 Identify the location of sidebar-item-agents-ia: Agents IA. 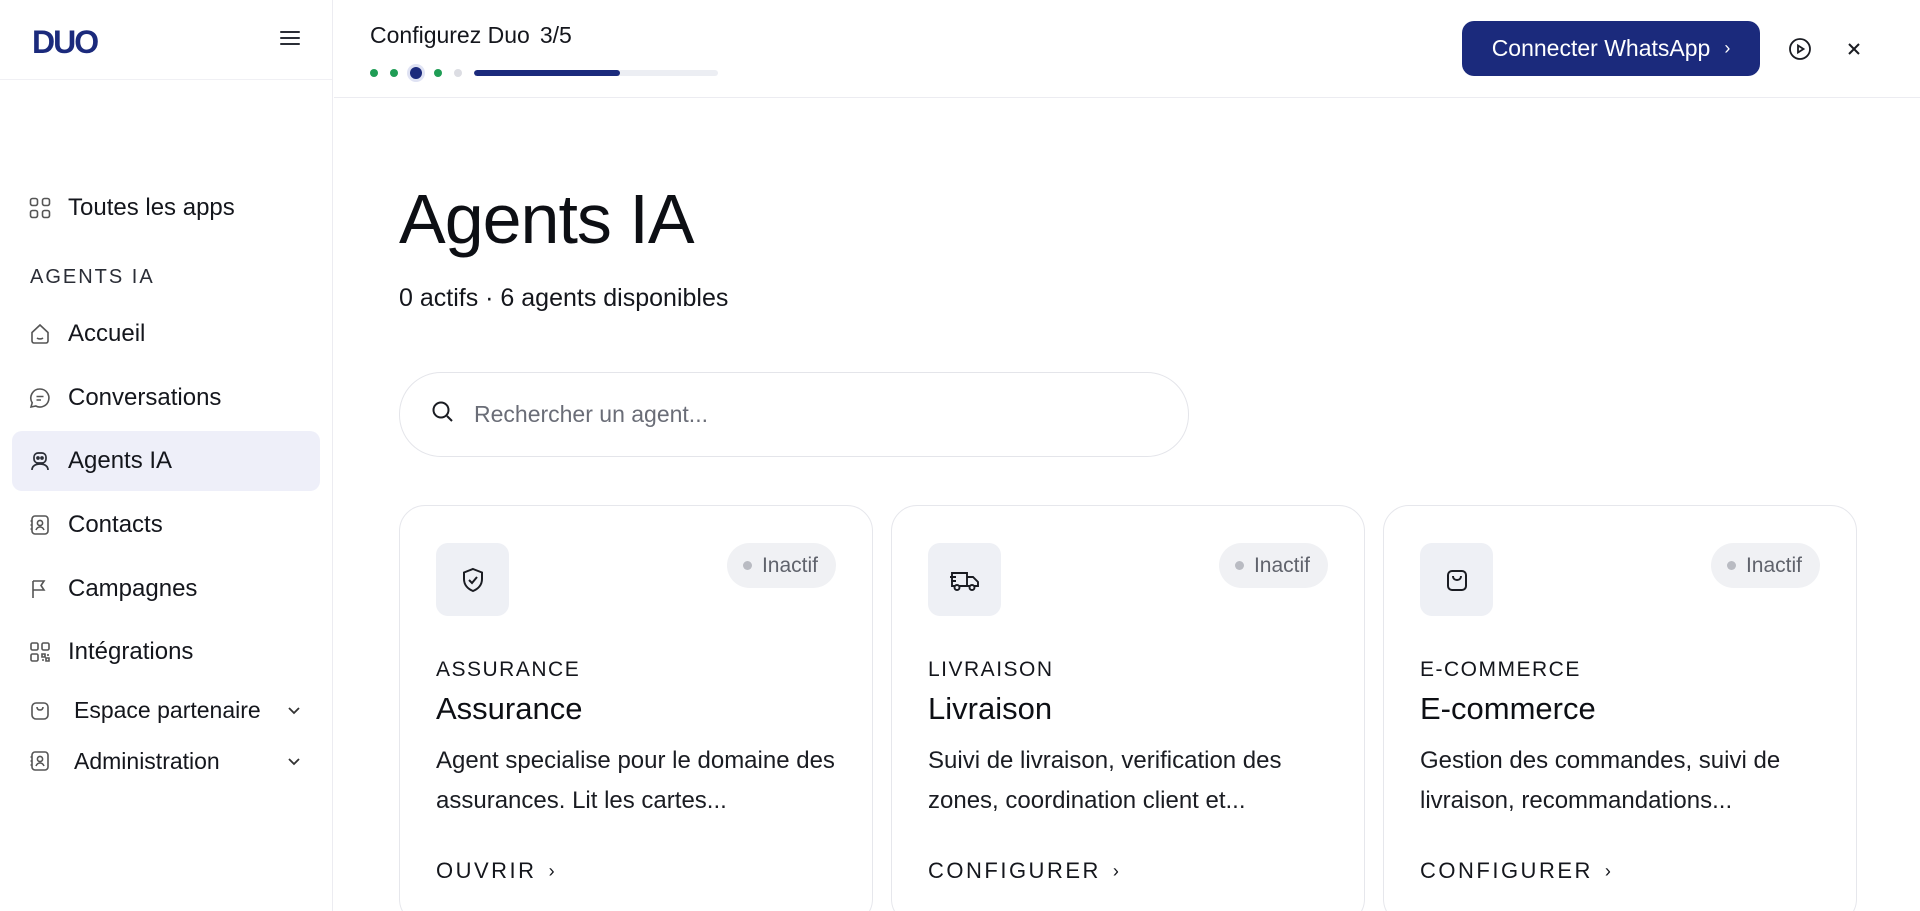
(166, 461).